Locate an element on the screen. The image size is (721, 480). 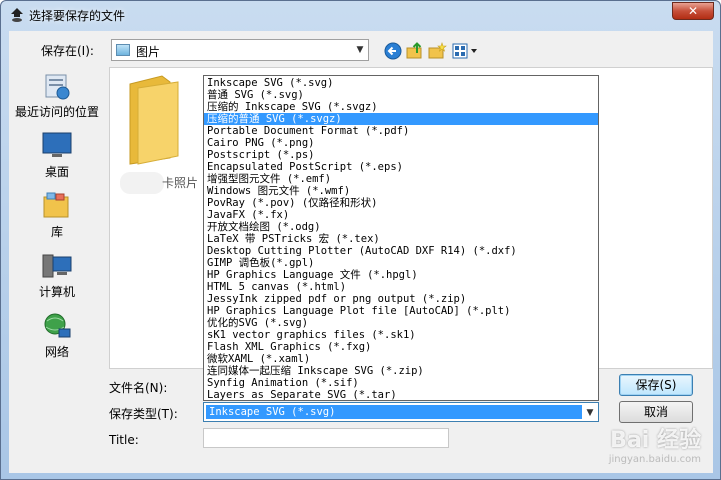
file-type-option: 压缩的普通 SVG (*.svgz) is located at coordinates (401, 119).